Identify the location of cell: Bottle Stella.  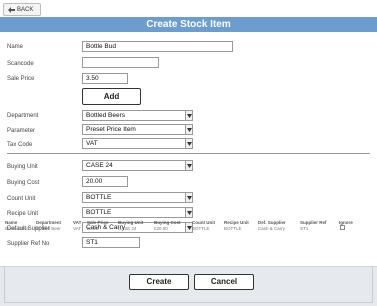
(17, 228).